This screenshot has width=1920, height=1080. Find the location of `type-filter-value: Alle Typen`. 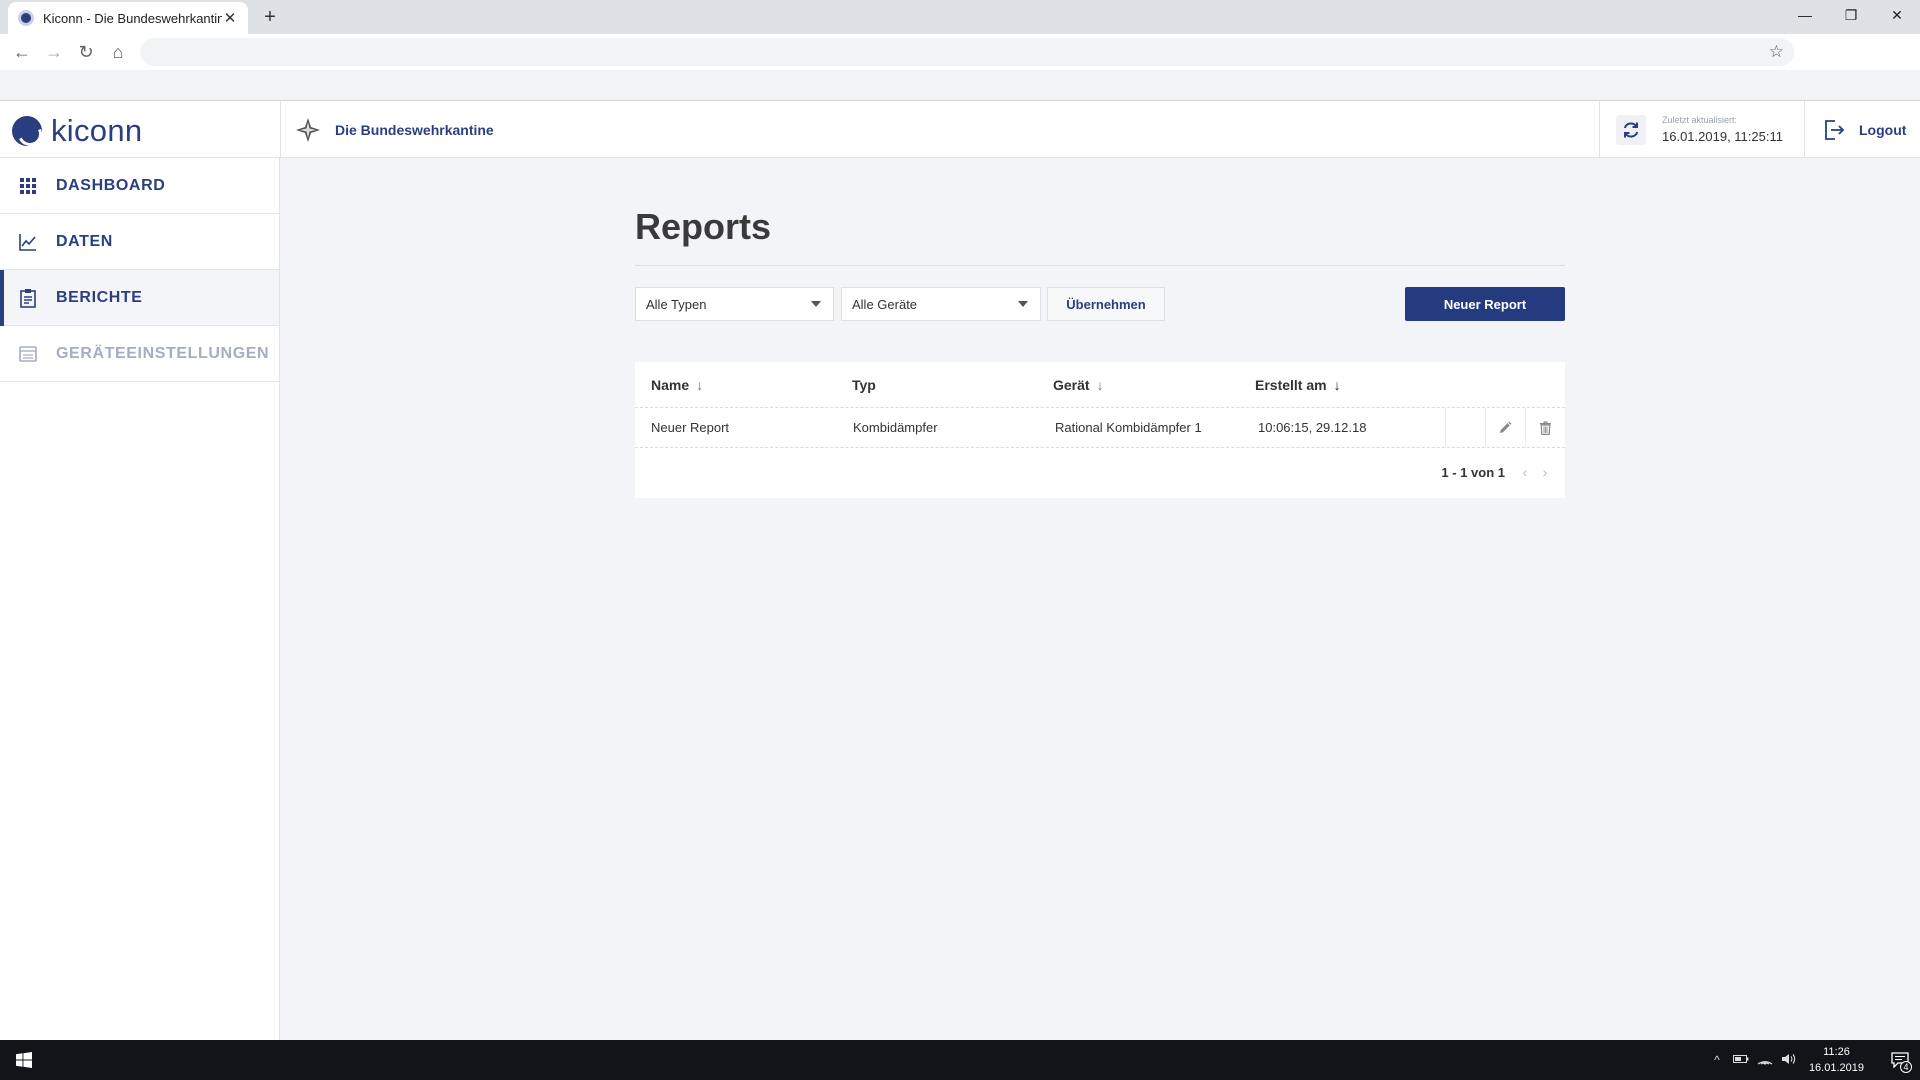

type-filter-value: Alle Typen is located at coordinates (676, 304).